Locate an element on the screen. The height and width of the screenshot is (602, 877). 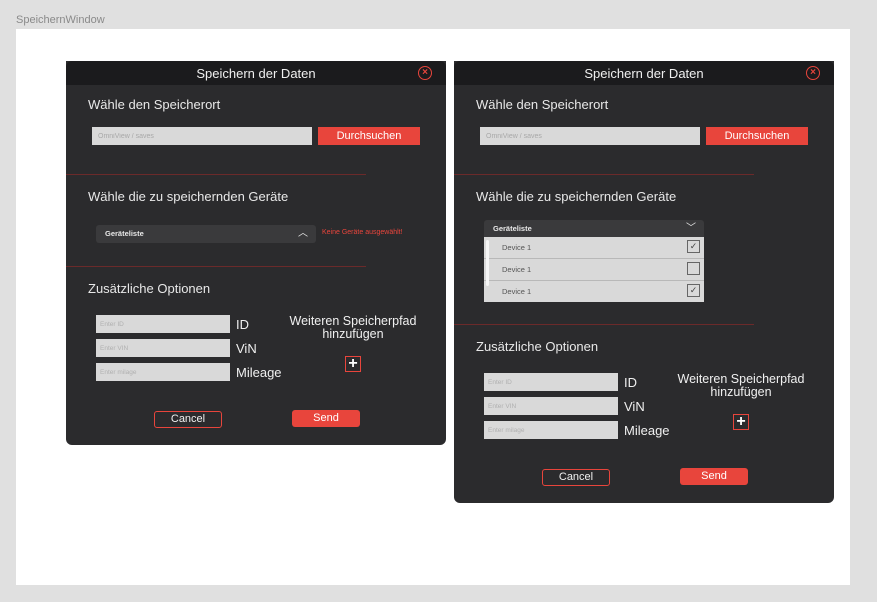
frame-label: SpeichernWindow is located at coordinates (60, 20).